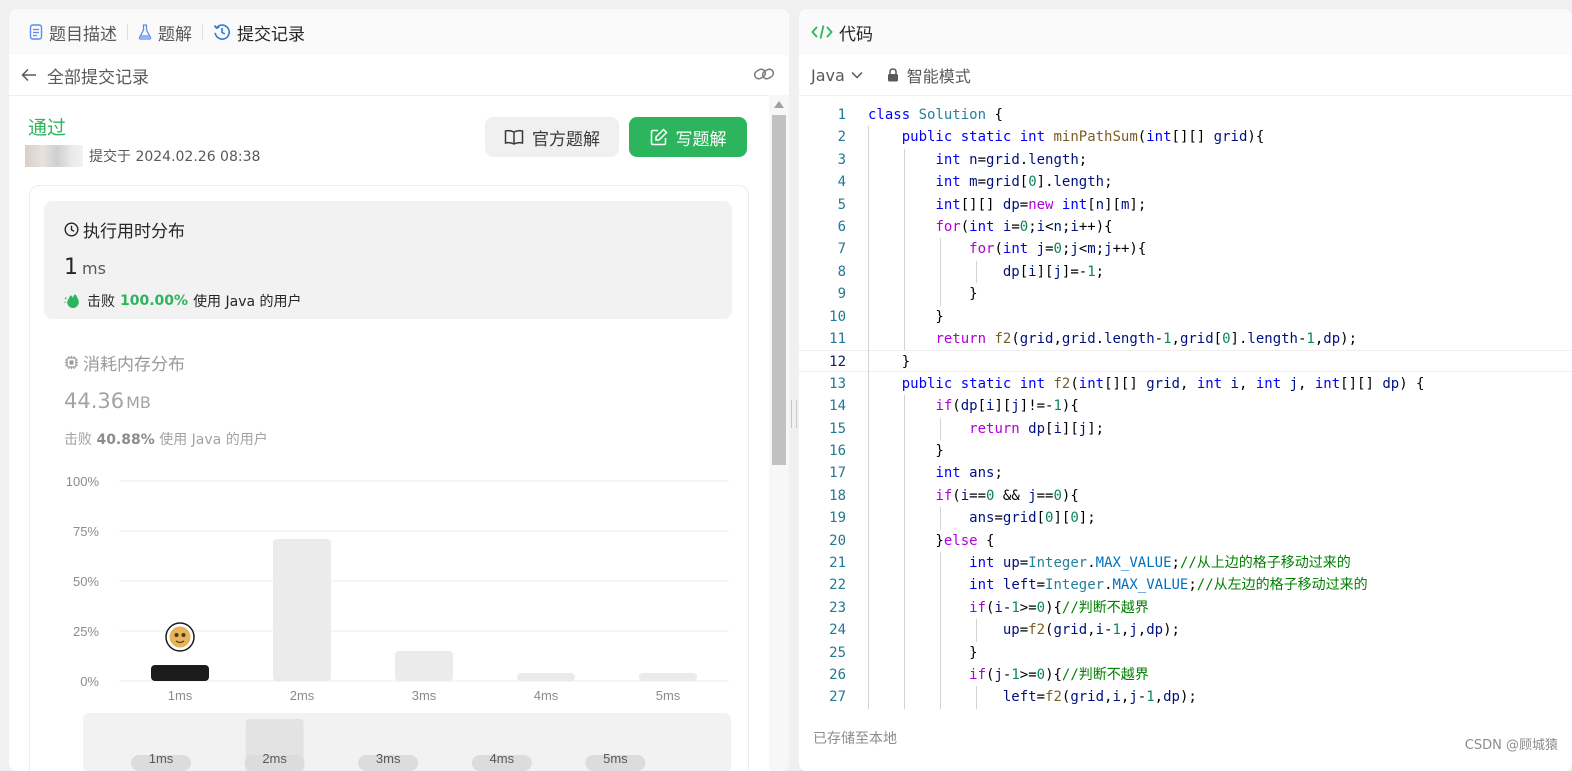 The height and width of the screenshot is (771, 1572). I want to click on runtime-beat-pct: 100.00%, so click(154, 301).